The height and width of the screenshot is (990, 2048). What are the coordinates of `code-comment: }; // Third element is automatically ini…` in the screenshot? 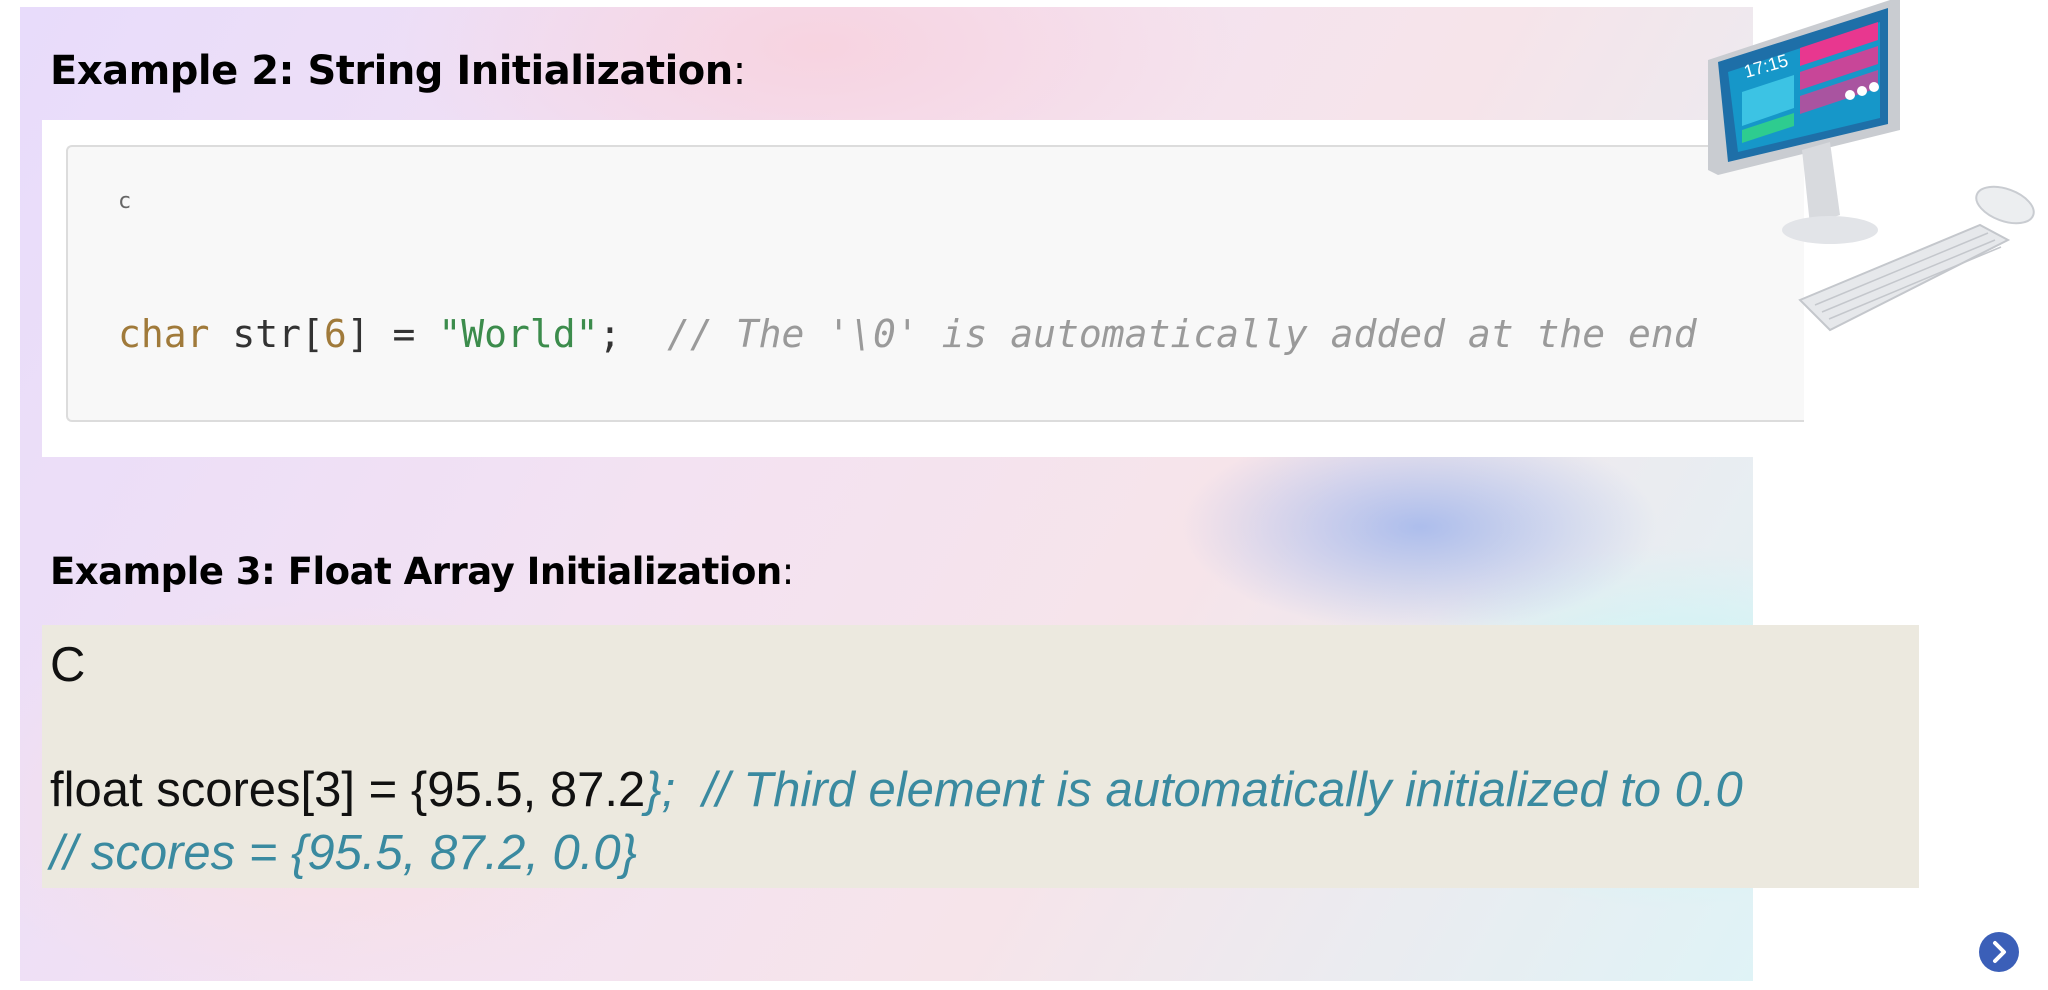 It's located at (1194, 790).